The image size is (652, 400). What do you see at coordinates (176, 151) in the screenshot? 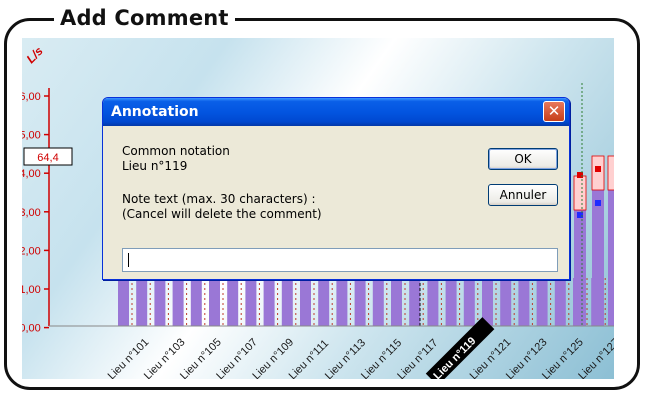
I see `notation-label: Common notation` at bounding box center [176, 151].